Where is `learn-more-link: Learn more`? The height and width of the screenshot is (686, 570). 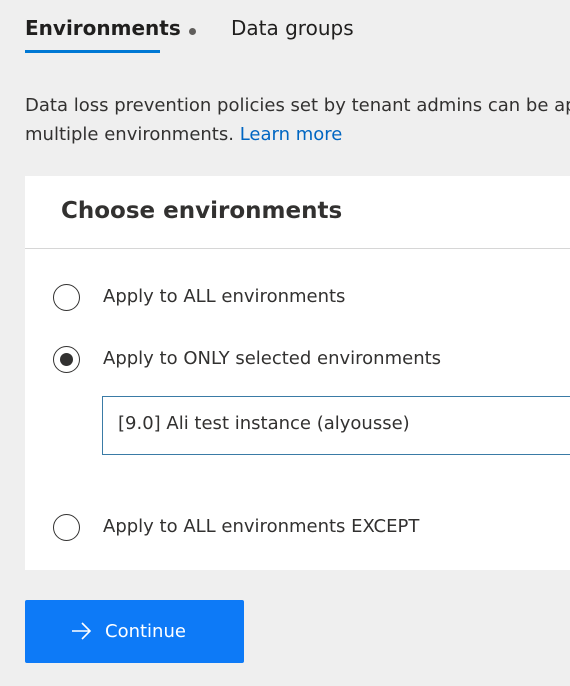
learn-more-link: Learn more is located at coordinates (291, 134).